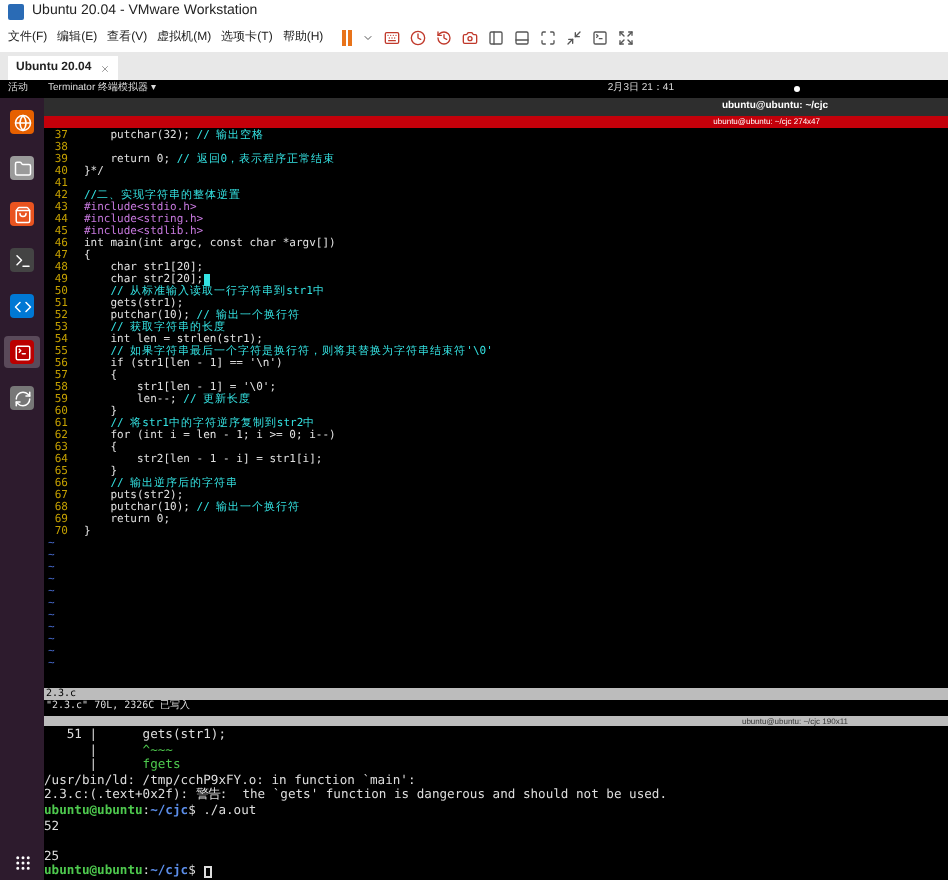  What do you see at coordinates (495, 38) in the screenshot?
I see `left-panel-icon` at bounding box center [495, 38].